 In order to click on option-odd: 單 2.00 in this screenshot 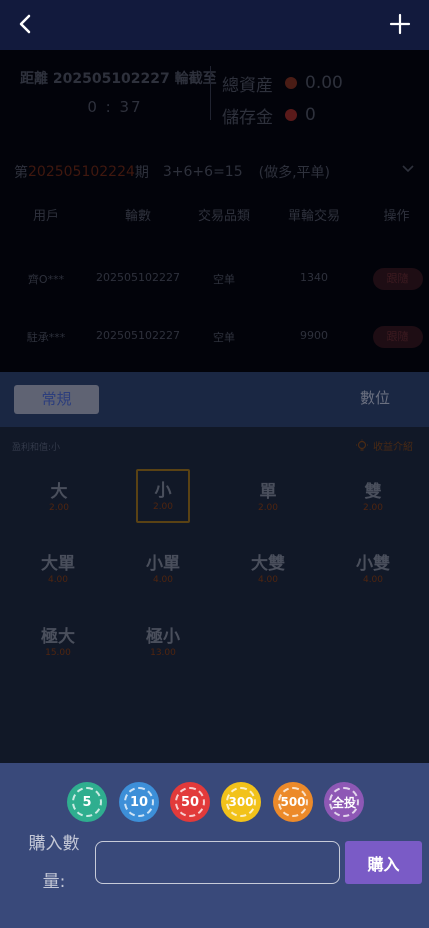, I will do `click(268, 497)`.